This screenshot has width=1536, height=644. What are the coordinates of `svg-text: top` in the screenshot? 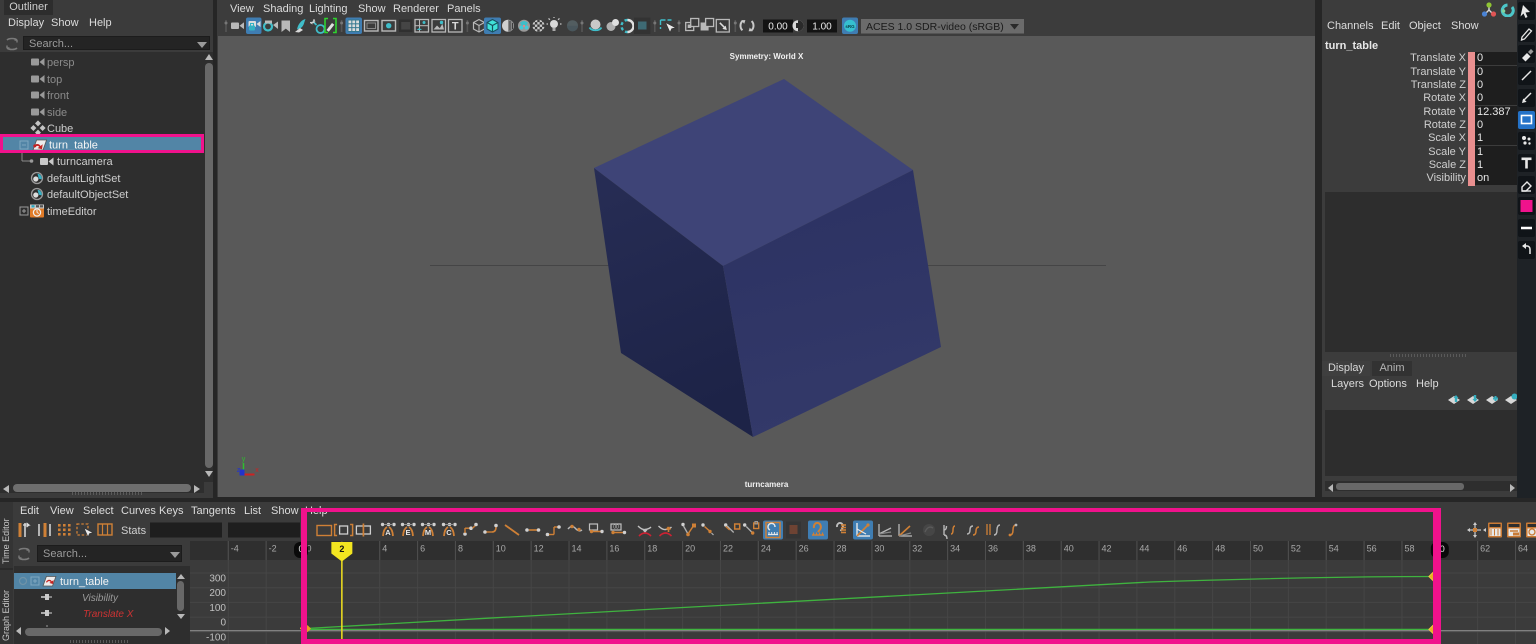 It's located at (54, 80).